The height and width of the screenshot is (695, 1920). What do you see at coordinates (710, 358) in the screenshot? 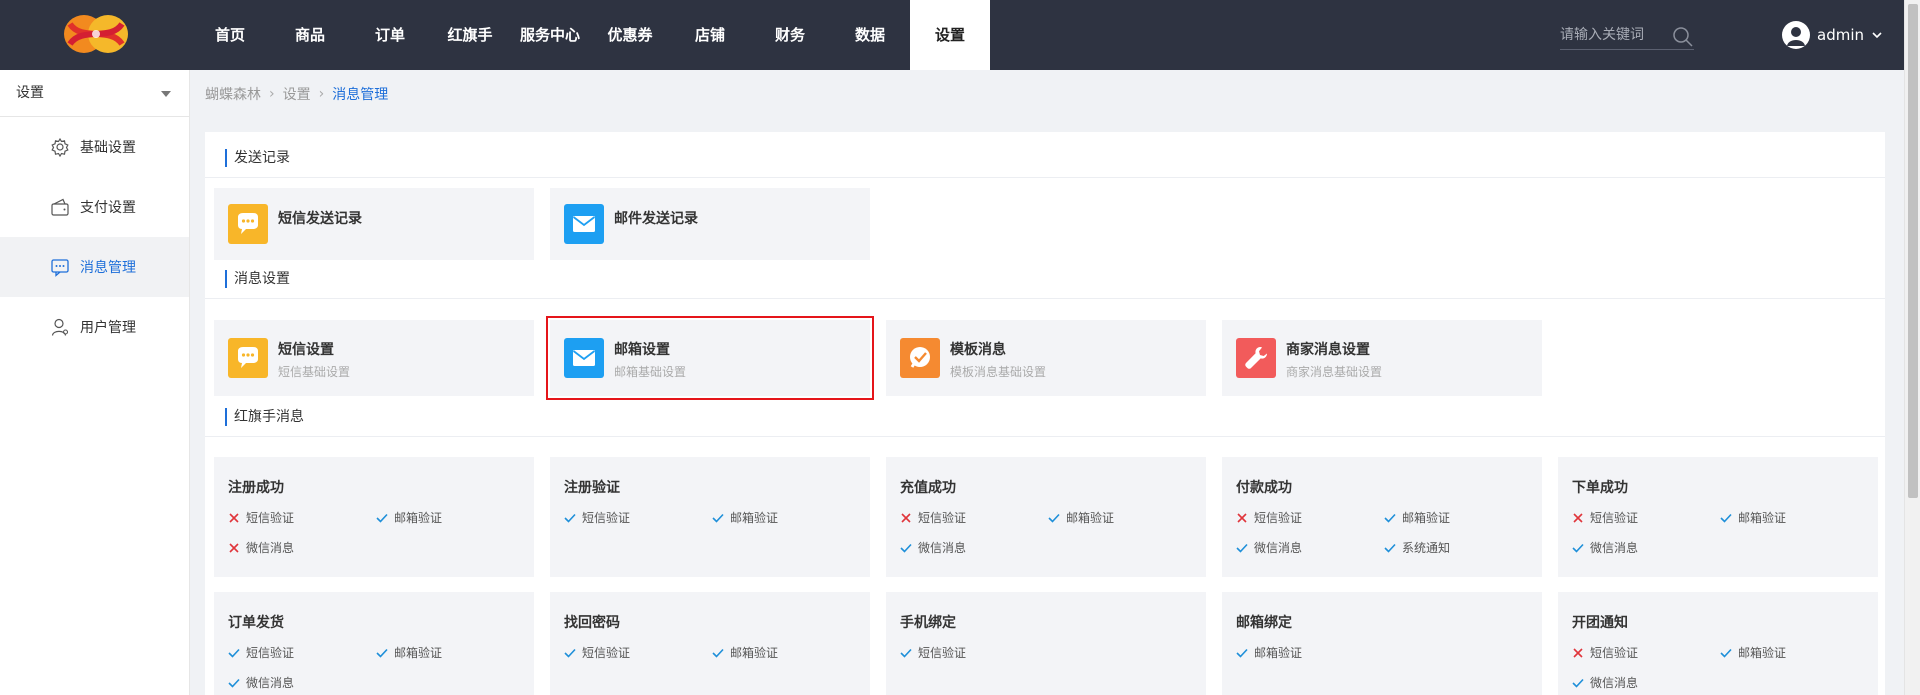
I see `settings-card-1: 邮箱设置邮箱基础设置` at bounding box center [710, 358].